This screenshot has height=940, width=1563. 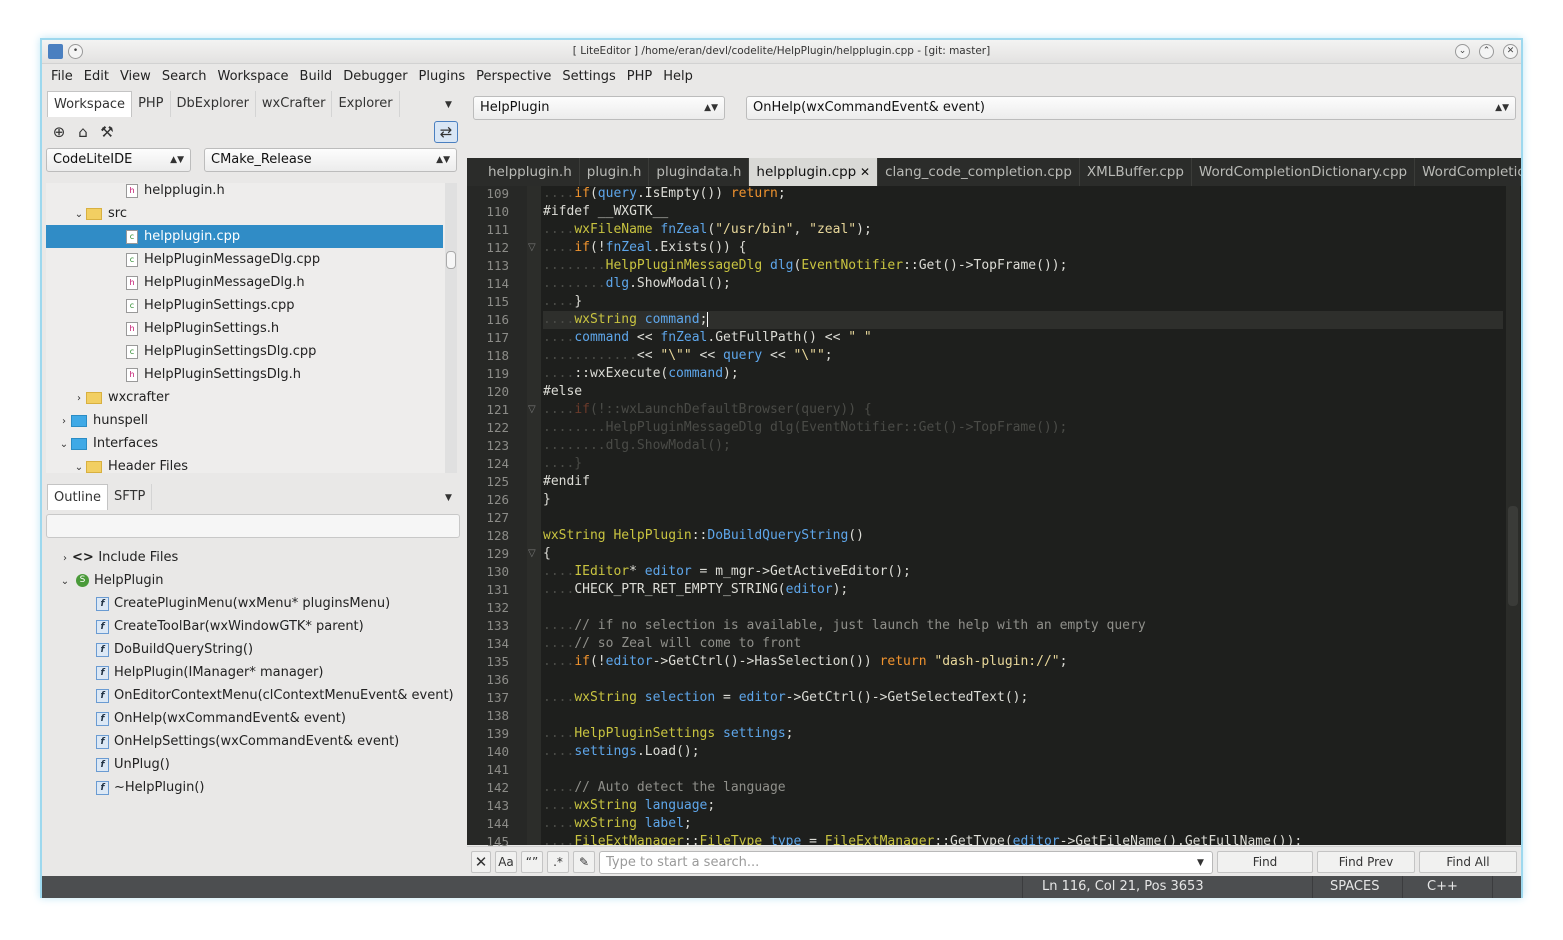 I want to click on home-icon: ⌂, so click(x=83, y=132).